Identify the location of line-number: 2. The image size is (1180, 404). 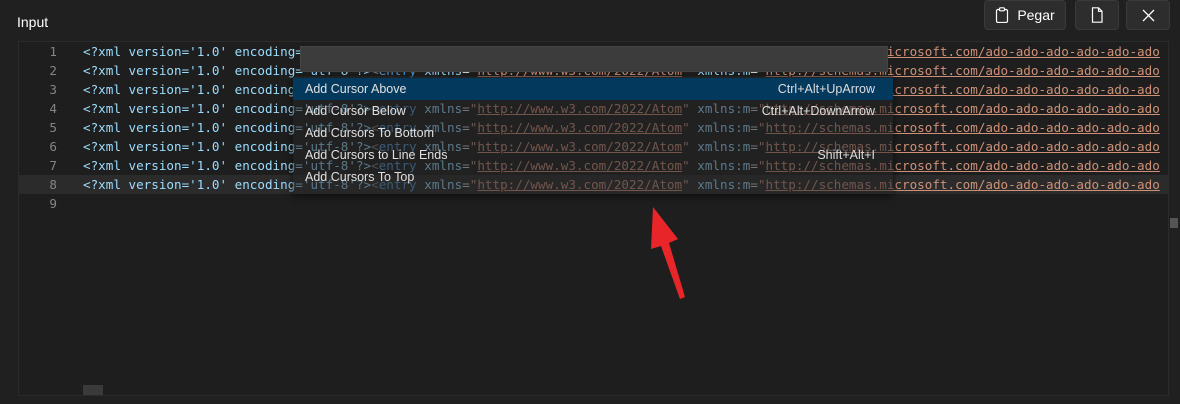
(53, 70).